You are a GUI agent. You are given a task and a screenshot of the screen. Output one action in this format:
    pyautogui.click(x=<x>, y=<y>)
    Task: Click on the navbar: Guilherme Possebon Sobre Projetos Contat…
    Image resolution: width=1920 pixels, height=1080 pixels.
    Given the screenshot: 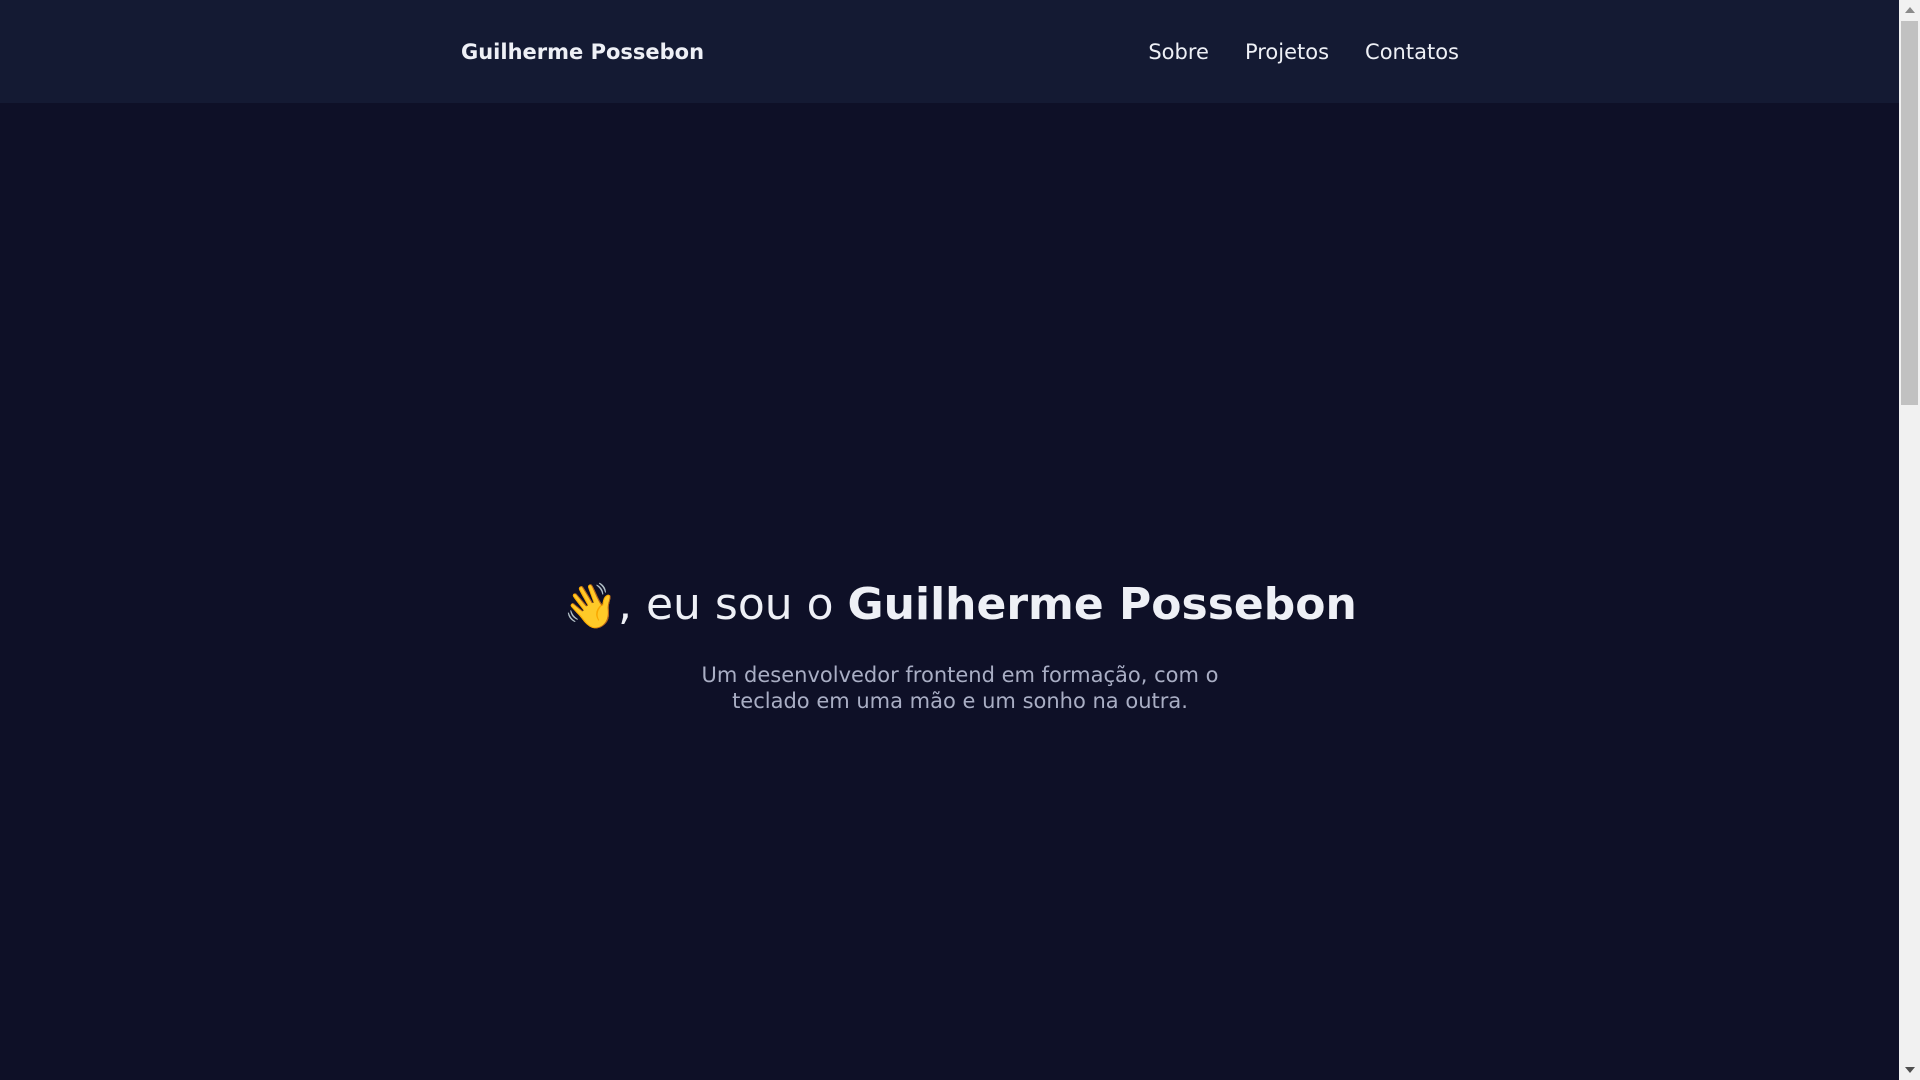 What is the action you would take?
    pyautogui.click(x=949, y=51)
    